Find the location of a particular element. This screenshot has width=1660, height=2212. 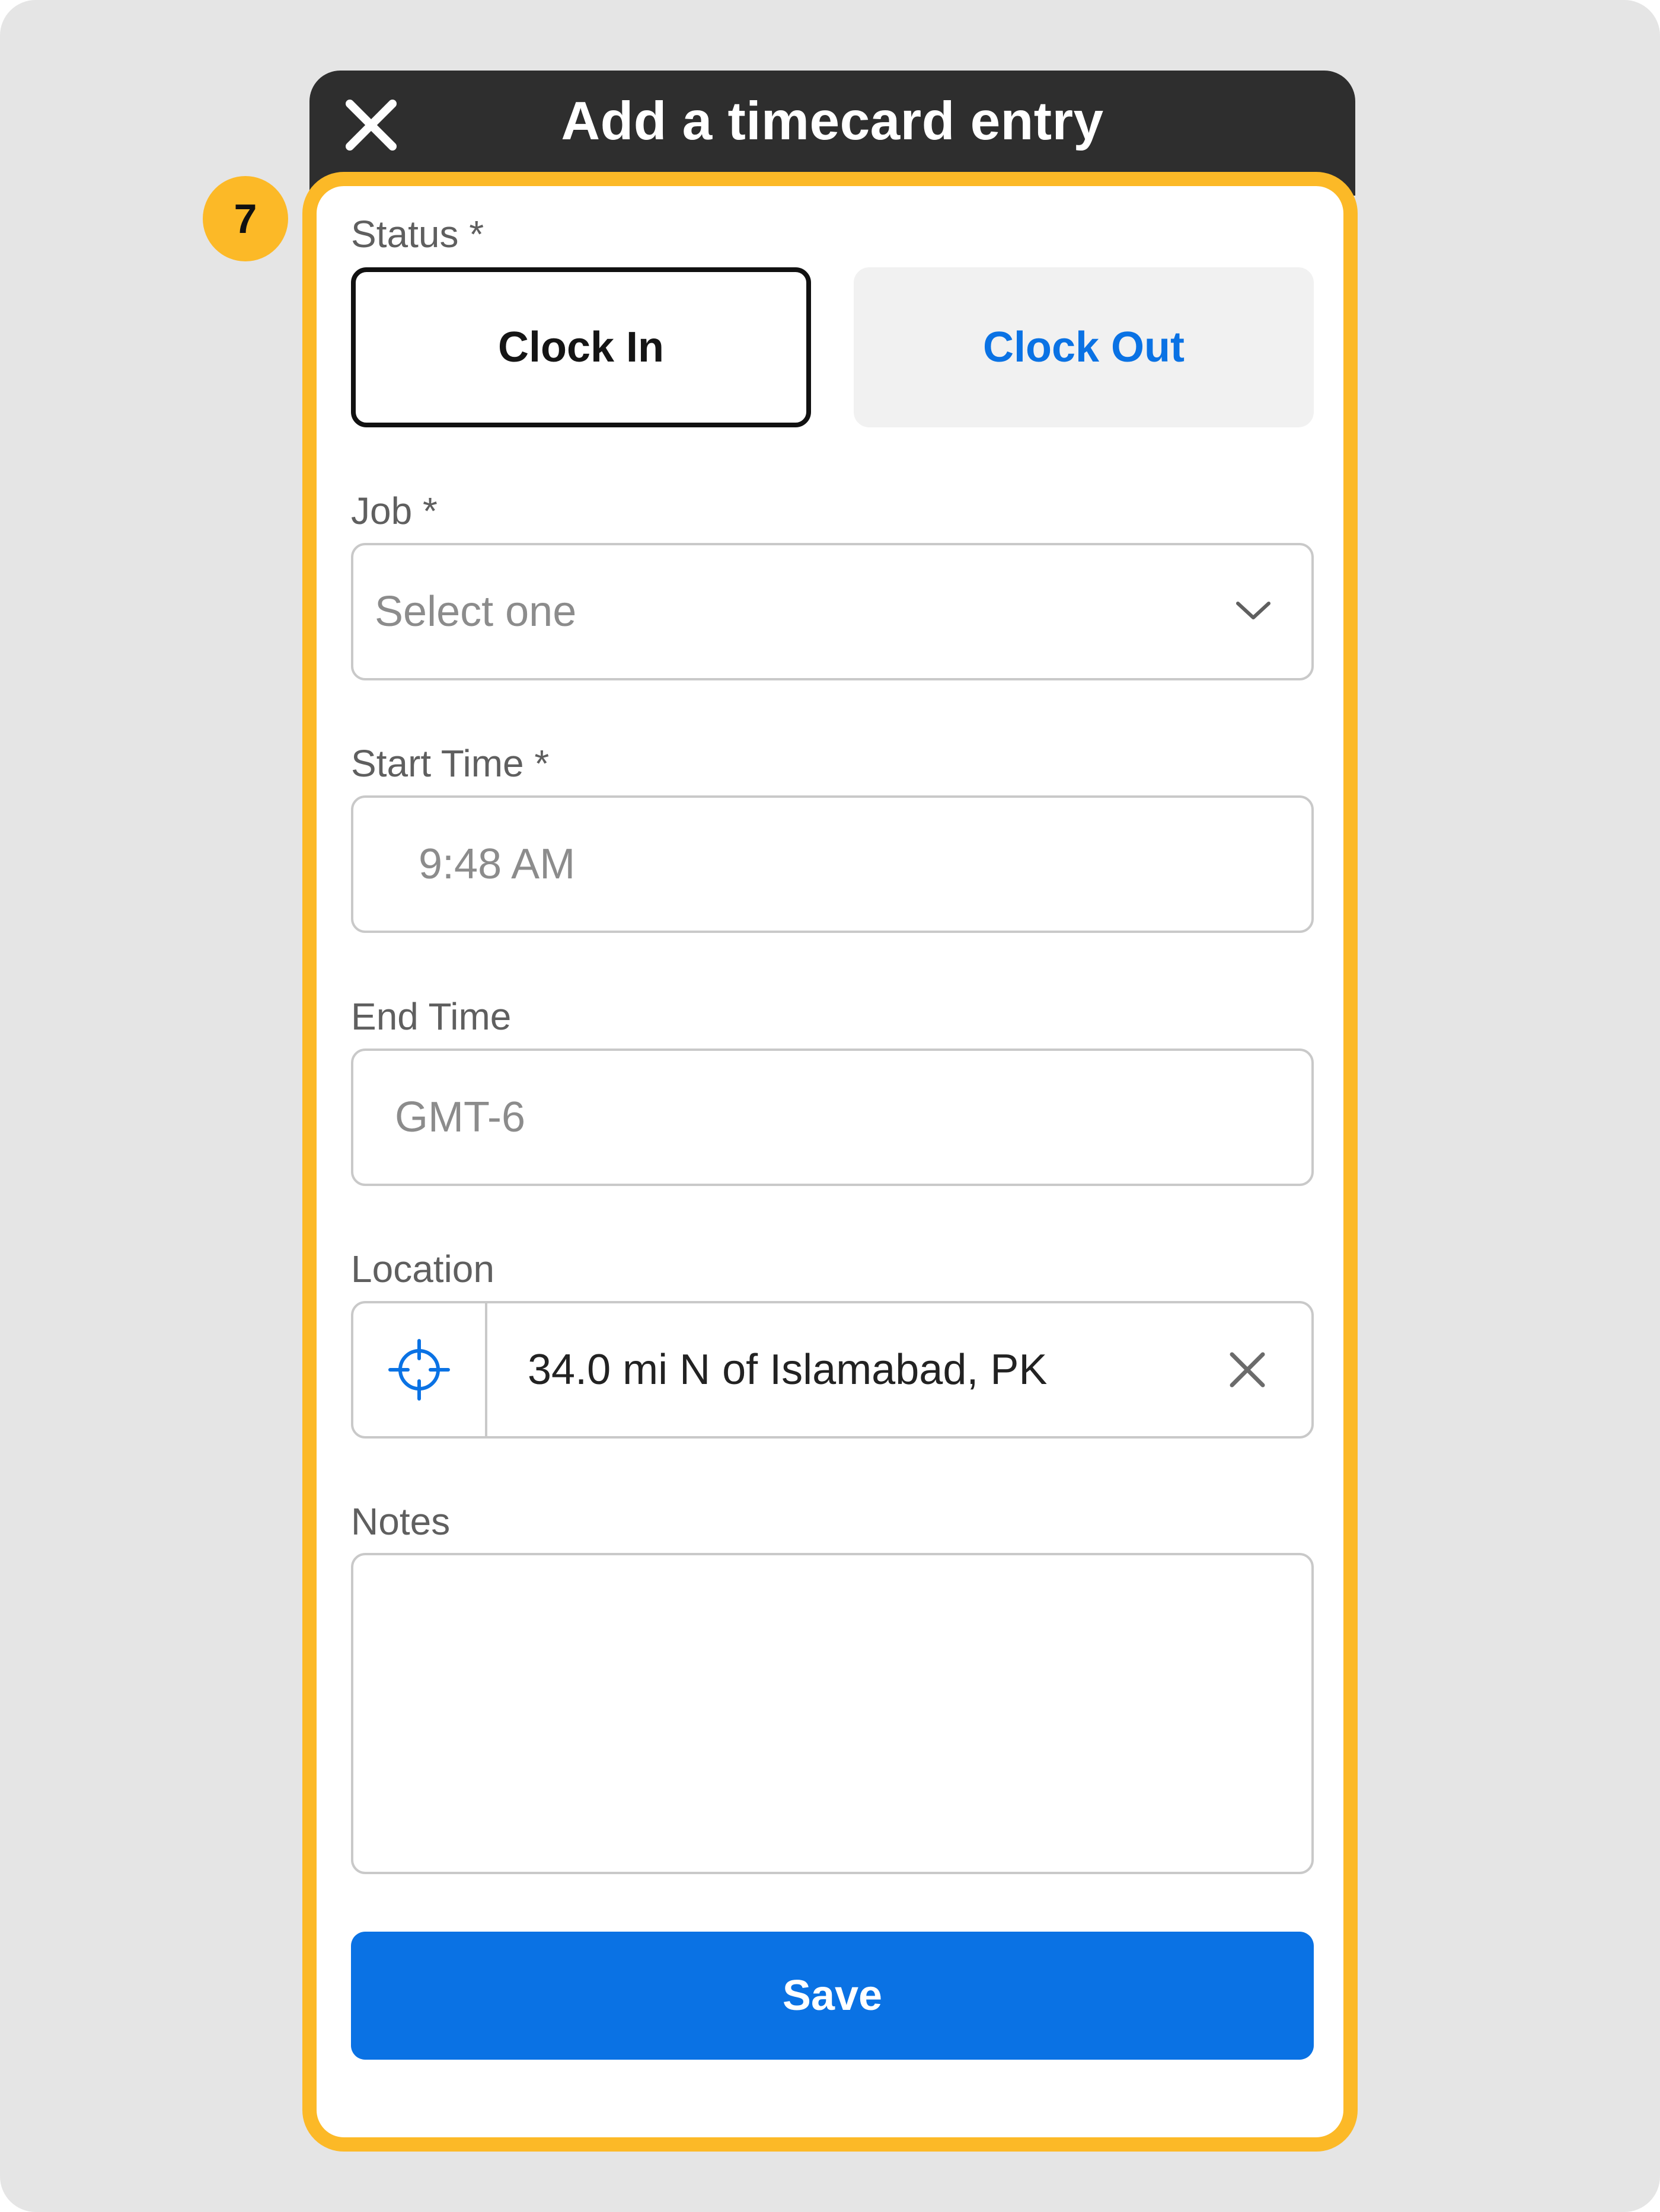

end-time-value: GMT-6 is located at coordinates (460, 1117).